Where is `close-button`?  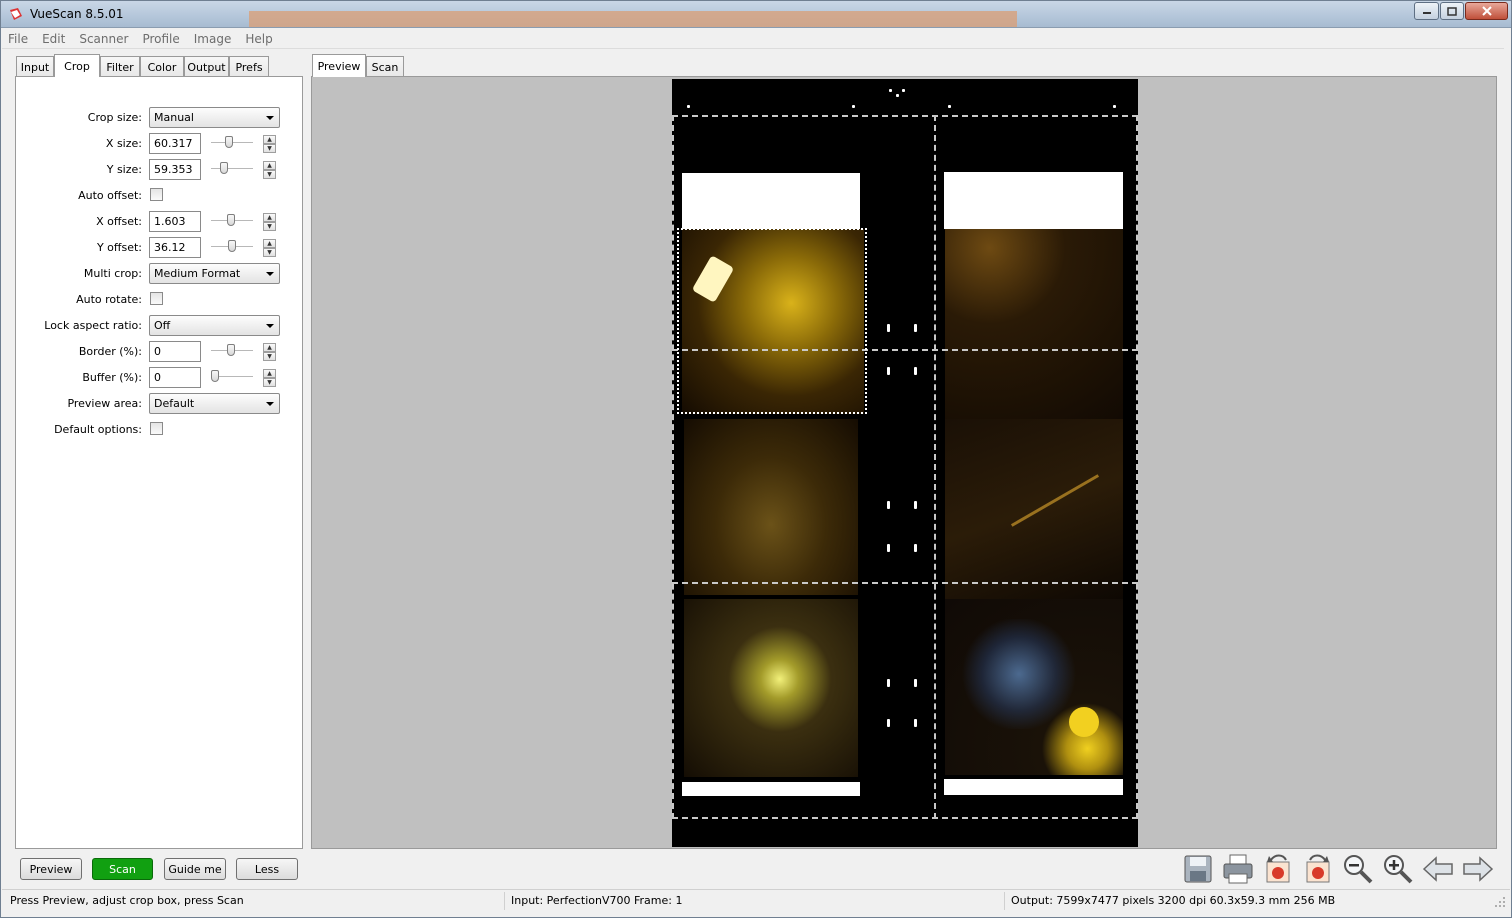 close-button is located at coordinates (1486, 11).